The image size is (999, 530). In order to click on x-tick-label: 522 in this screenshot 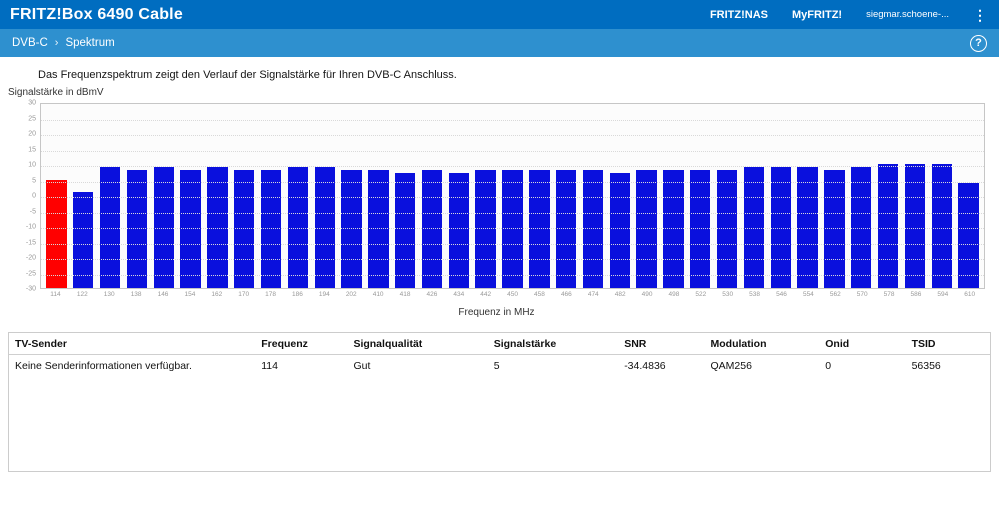, I will do `click(701, 294)`.